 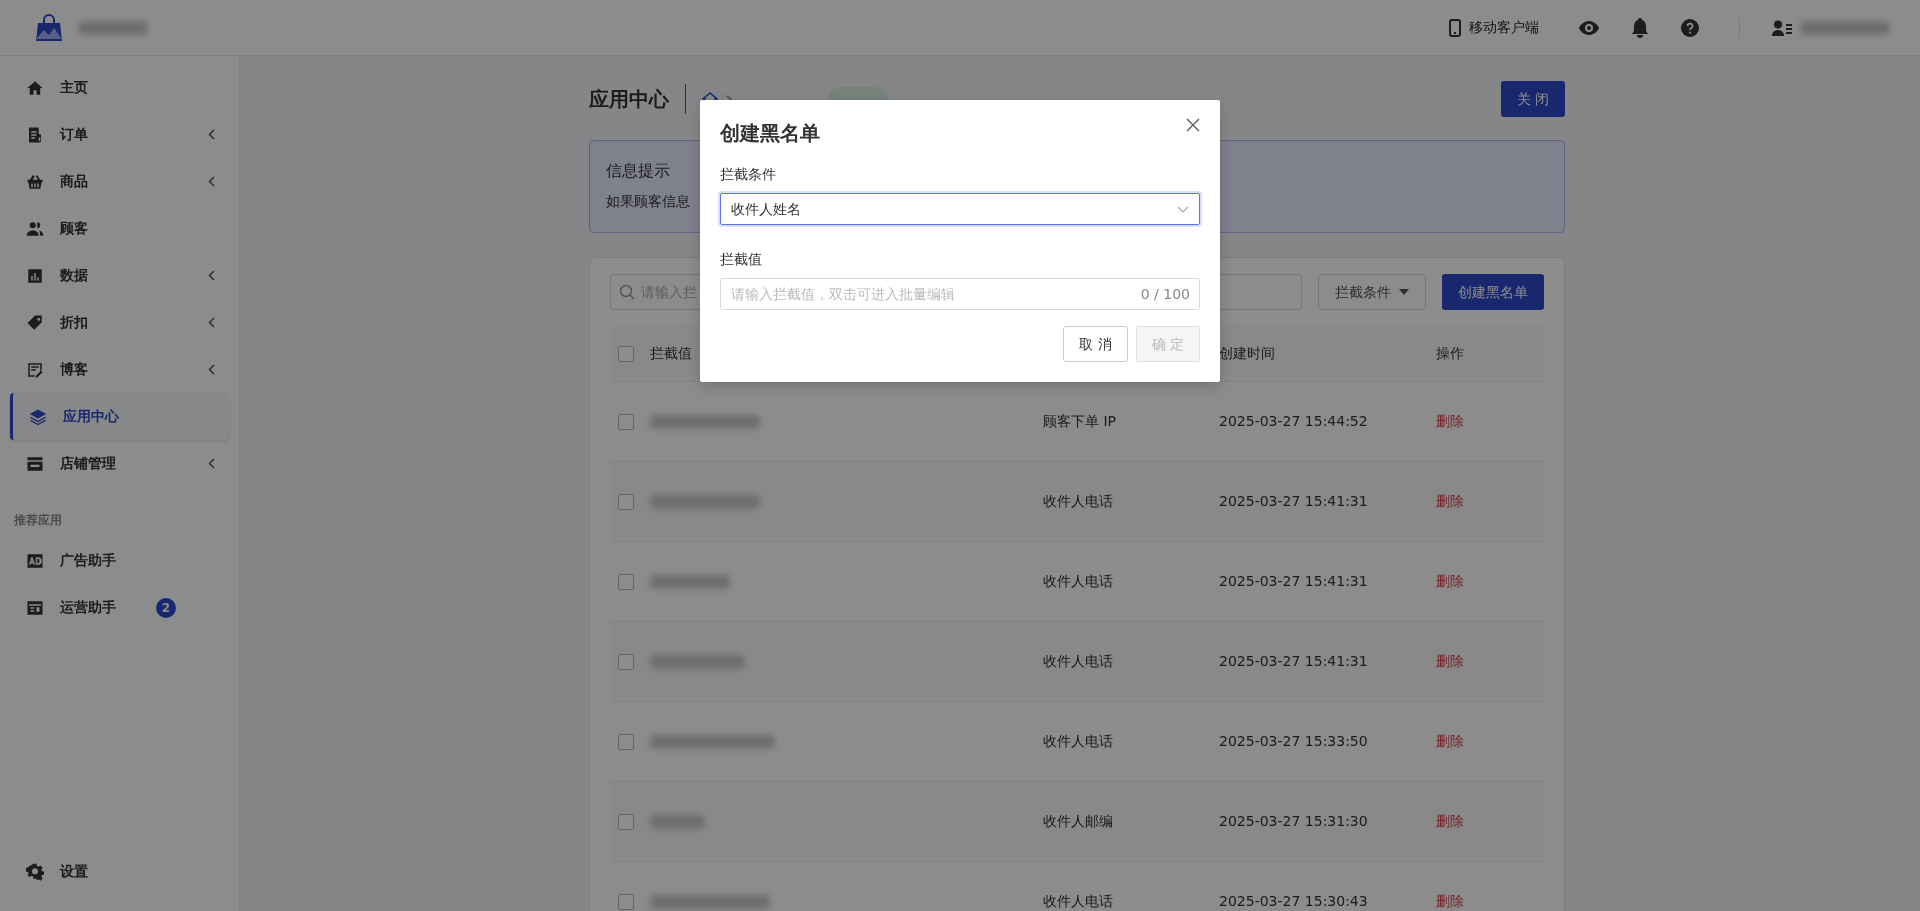 What do you see at coordinates (35, 463) in the screenshot?
I see `store-icon` at bounding box center [35, 463].